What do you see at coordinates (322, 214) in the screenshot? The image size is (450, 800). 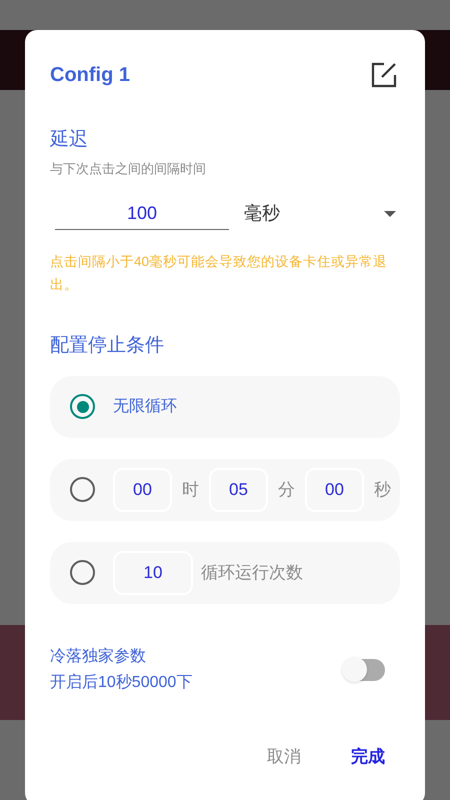 I see `unit-dropdown: 毫秒` at bounding box center [322, 214].